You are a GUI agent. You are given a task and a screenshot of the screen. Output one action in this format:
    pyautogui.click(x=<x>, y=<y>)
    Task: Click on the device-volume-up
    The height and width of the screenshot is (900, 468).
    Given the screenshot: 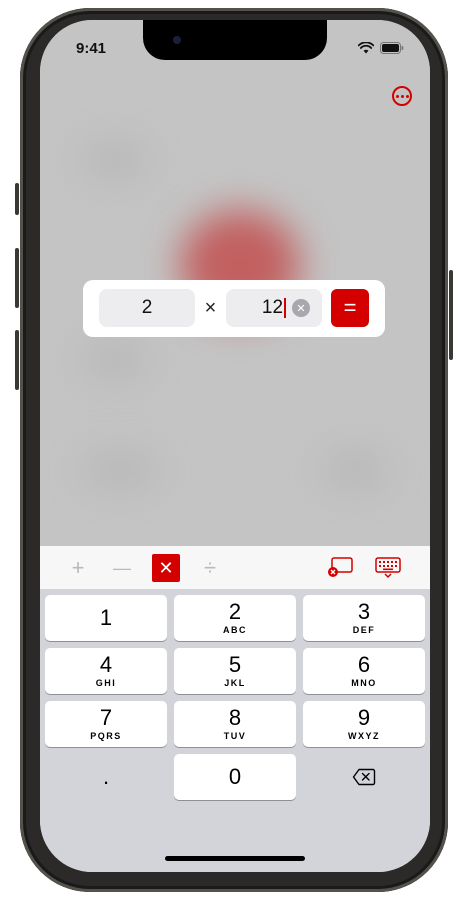 What is the action you would take?
    pyautogui.click(x=17, y=278)
    